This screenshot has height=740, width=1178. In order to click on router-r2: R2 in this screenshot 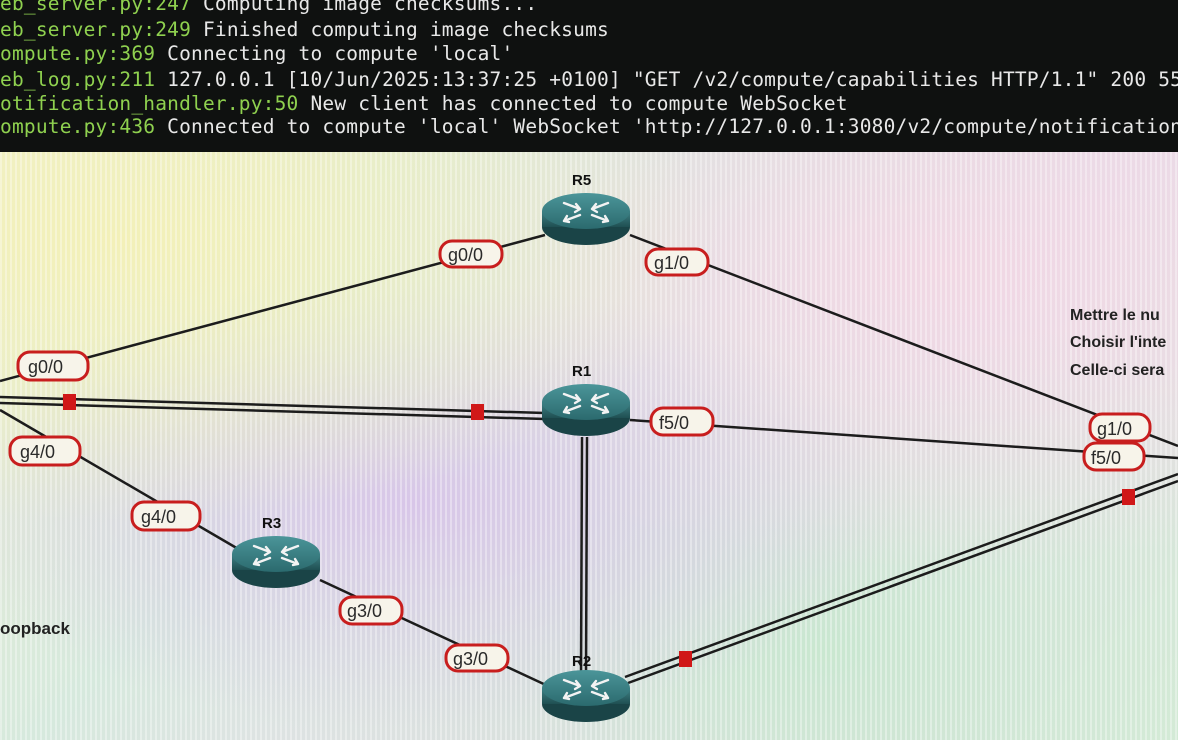, I will do `click(586, 687)`.